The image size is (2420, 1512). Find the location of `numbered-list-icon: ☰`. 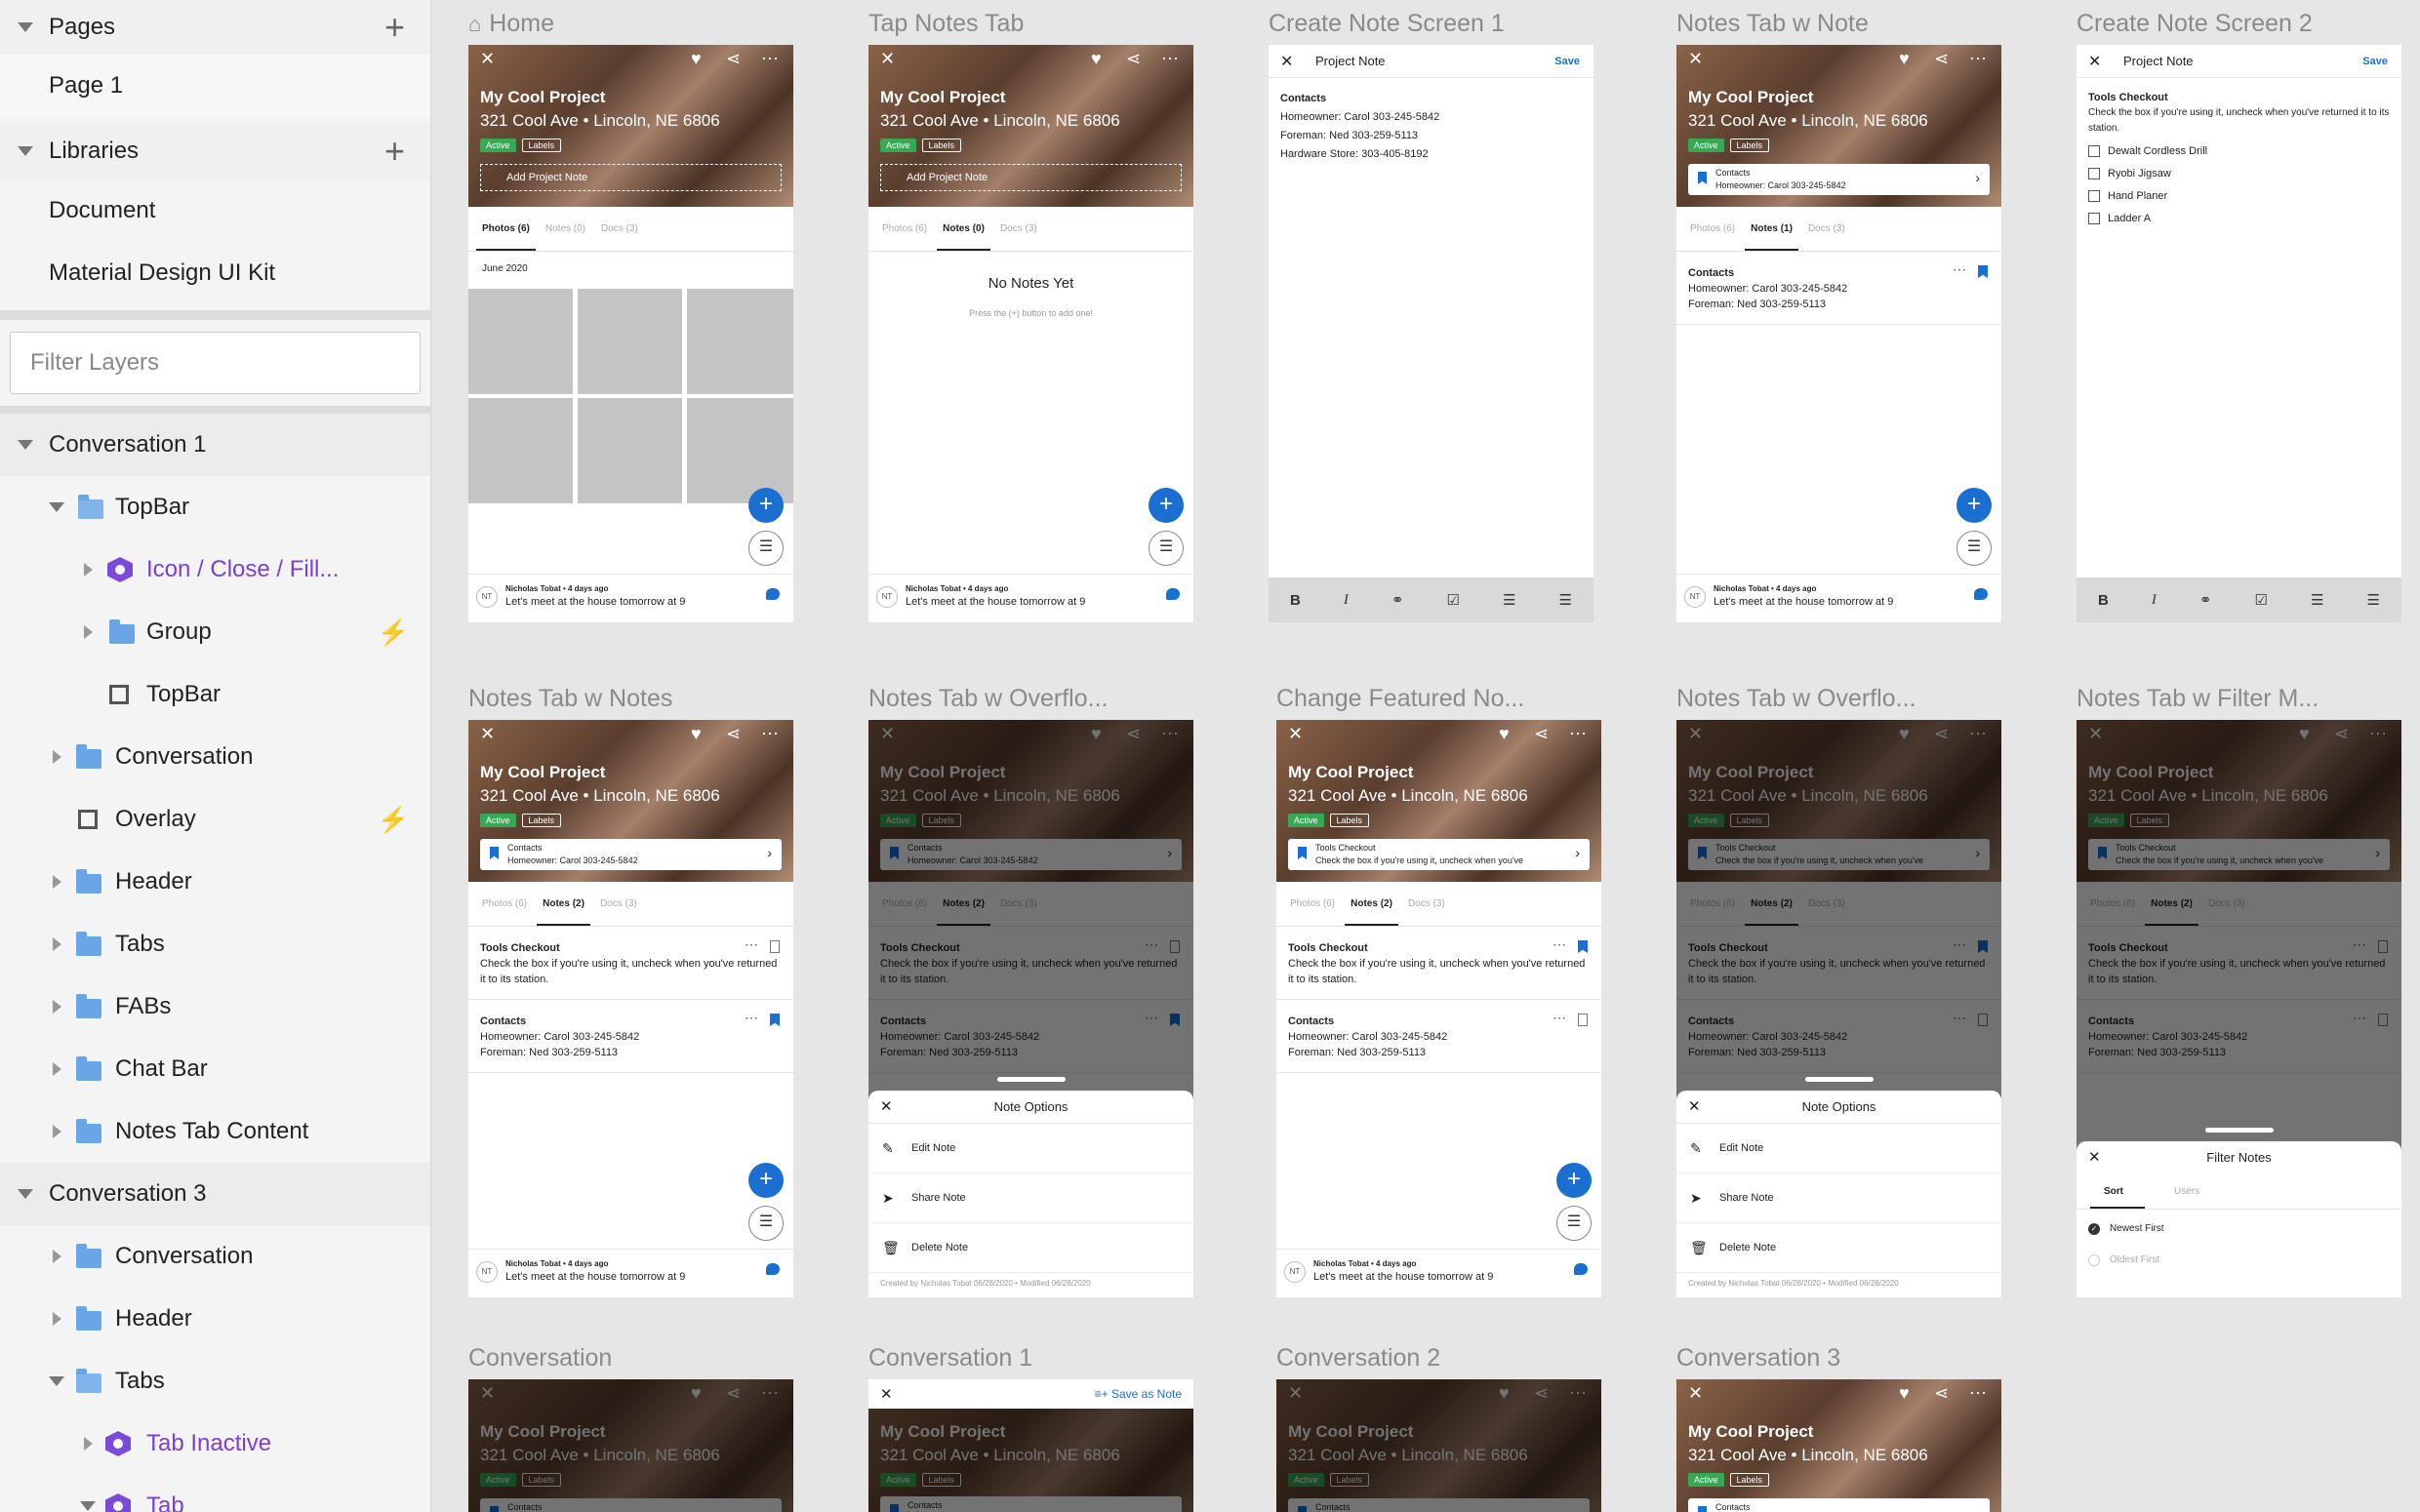

numbered-list-icon: ☰ is located at coordinates (2373, 600).